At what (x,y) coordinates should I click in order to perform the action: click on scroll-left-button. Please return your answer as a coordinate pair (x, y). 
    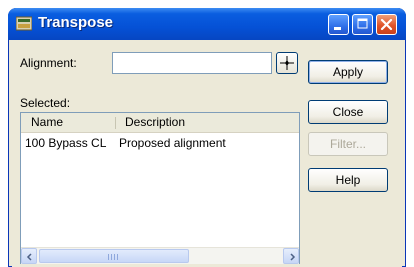
    Looking at the image, I should click on (29, 256).